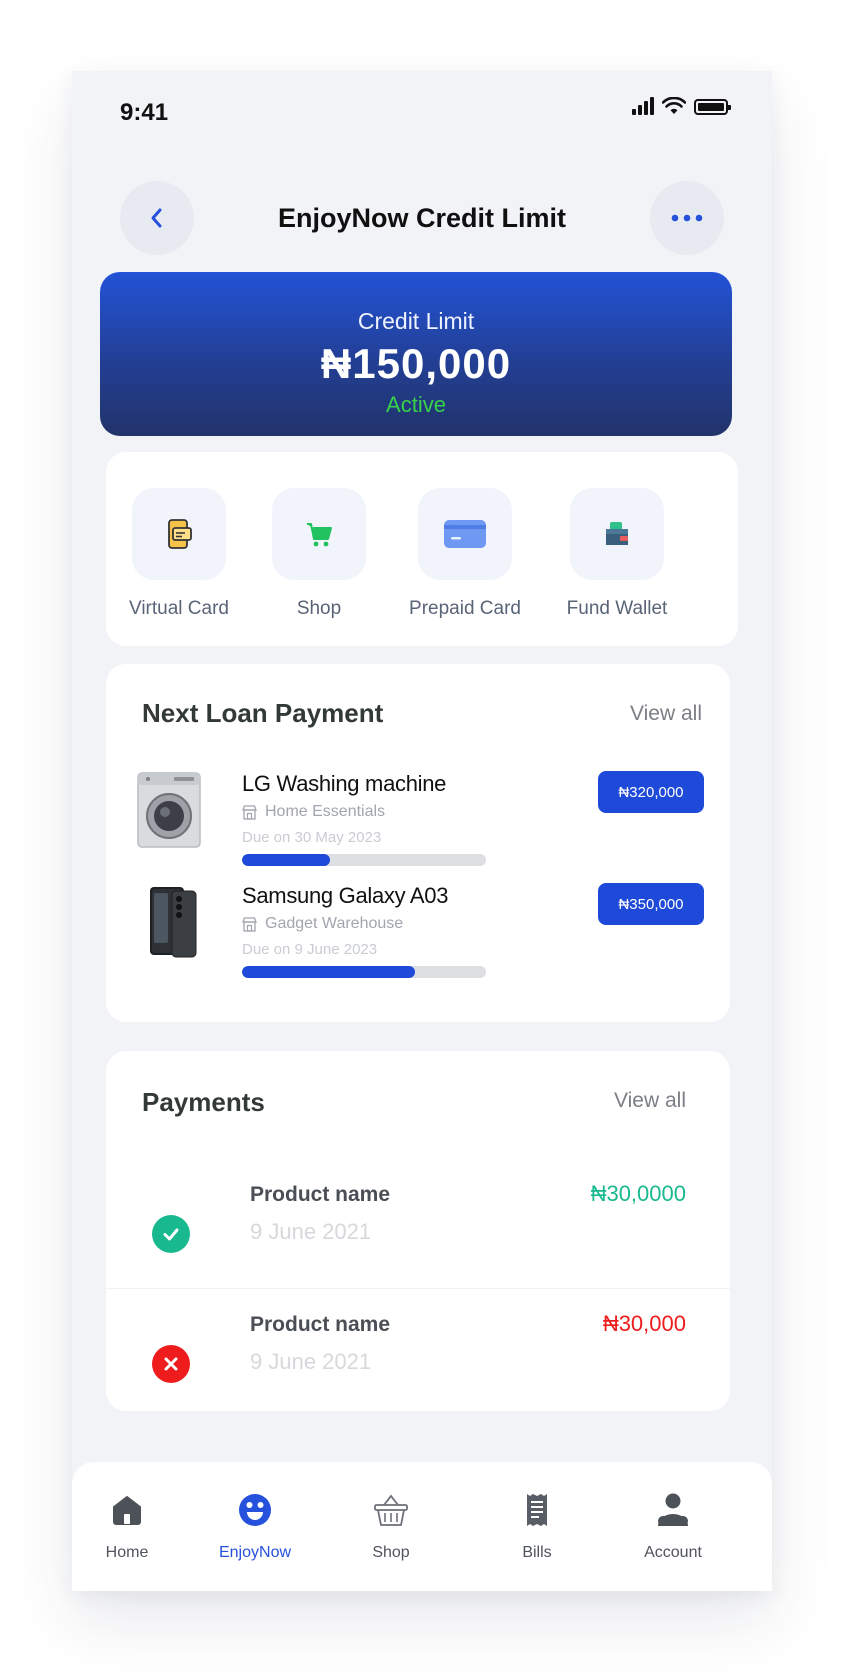  What do you see at coordinates (127, 1526) in the screenshot?
I see `nav-item-home: Home` at bounding box center [127, 1526].